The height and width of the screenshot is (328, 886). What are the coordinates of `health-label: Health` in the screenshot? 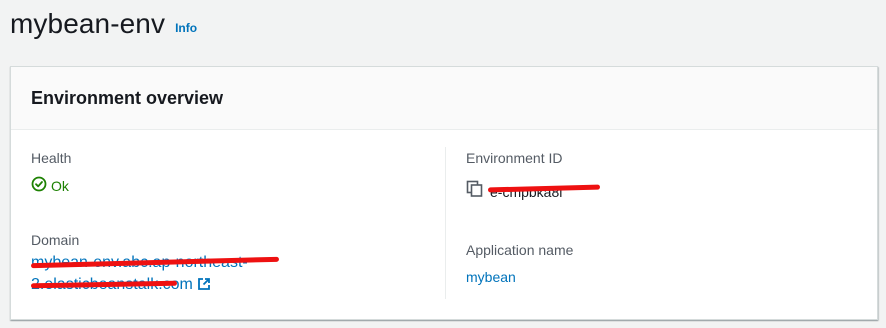 It's located at (51, 158).